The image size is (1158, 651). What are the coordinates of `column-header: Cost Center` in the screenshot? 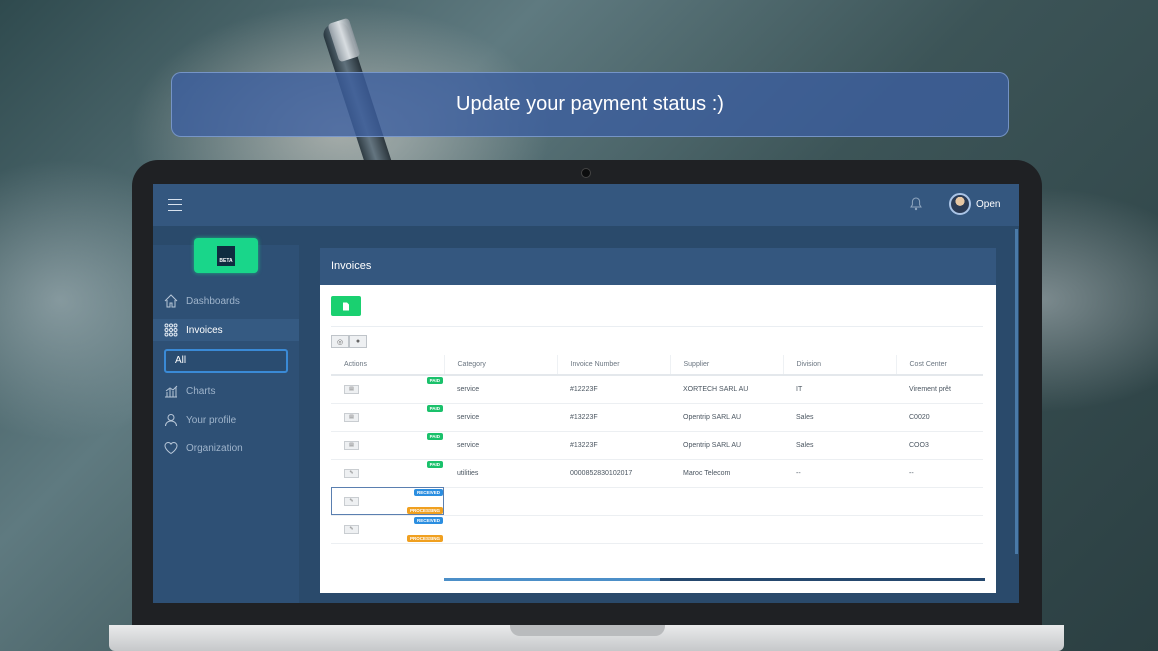 It's located at (939, 365).